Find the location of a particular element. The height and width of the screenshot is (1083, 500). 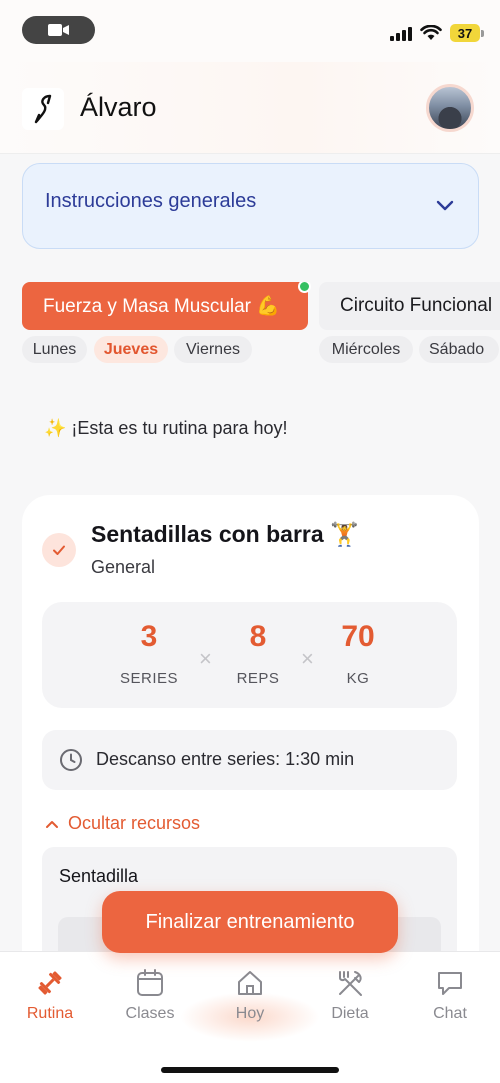

calendar-icon is located at coordinates (150, 982).